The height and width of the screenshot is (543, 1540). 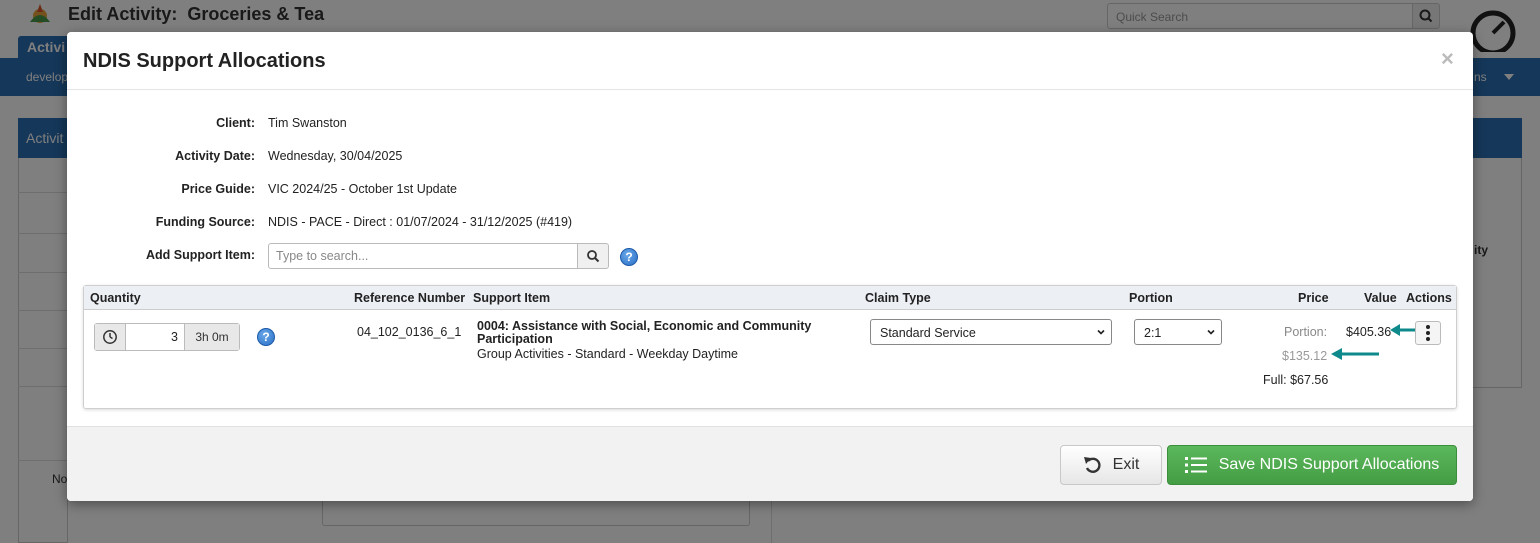 What do you see at coordinates (110, 337) in the screenshot?
I see `clock-icon` at bounding box center [110, 337].